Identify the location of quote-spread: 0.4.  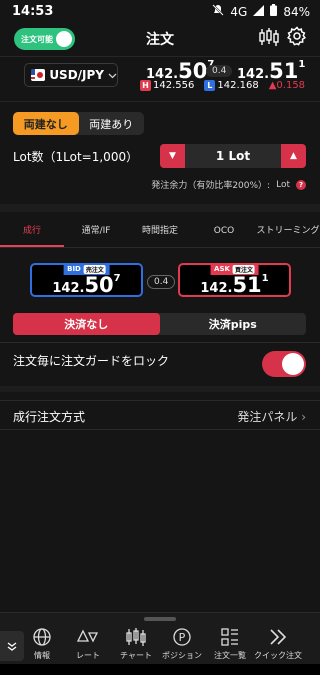
(161, 282).